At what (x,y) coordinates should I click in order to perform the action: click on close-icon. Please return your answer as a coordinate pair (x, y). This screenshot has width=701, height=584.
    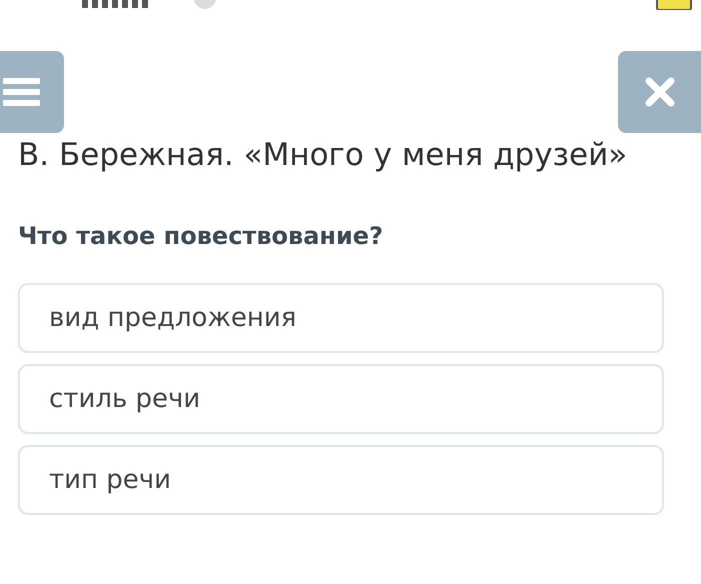
    Looking at the image, I should click on (659, 92).